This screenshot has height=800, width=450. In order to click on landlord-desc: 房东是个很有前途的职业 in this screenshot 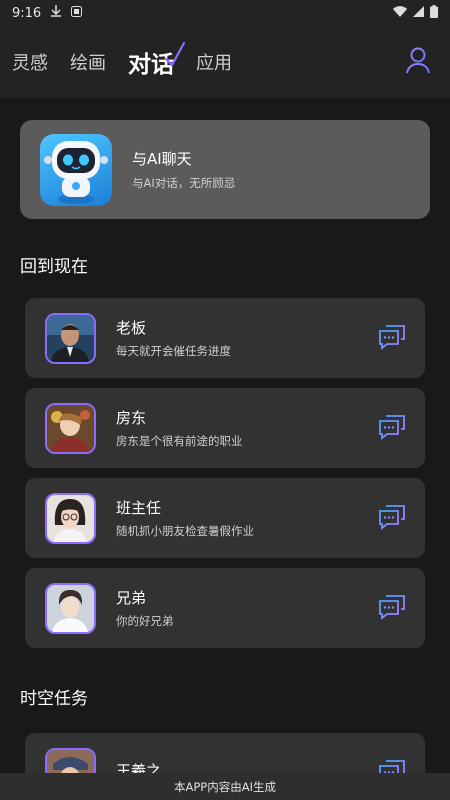, I will do `click(179, 441)`.